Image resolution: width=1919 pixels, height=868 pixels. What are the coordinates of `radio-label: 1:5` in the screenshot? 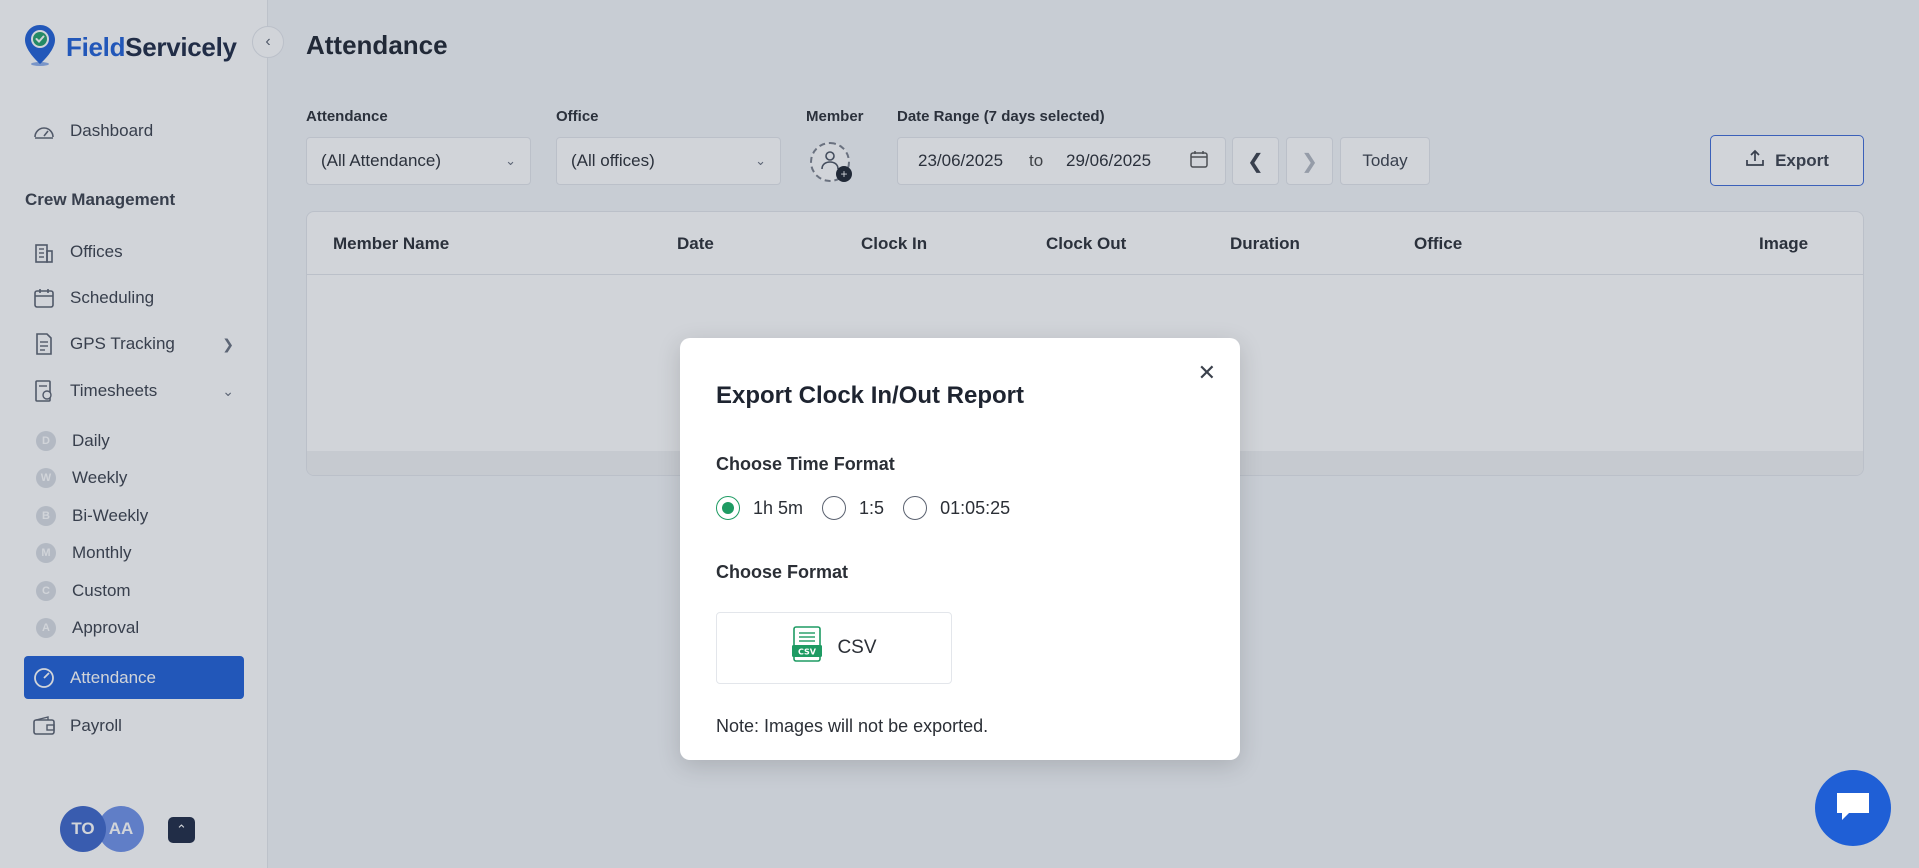 It's located at (872, 507).